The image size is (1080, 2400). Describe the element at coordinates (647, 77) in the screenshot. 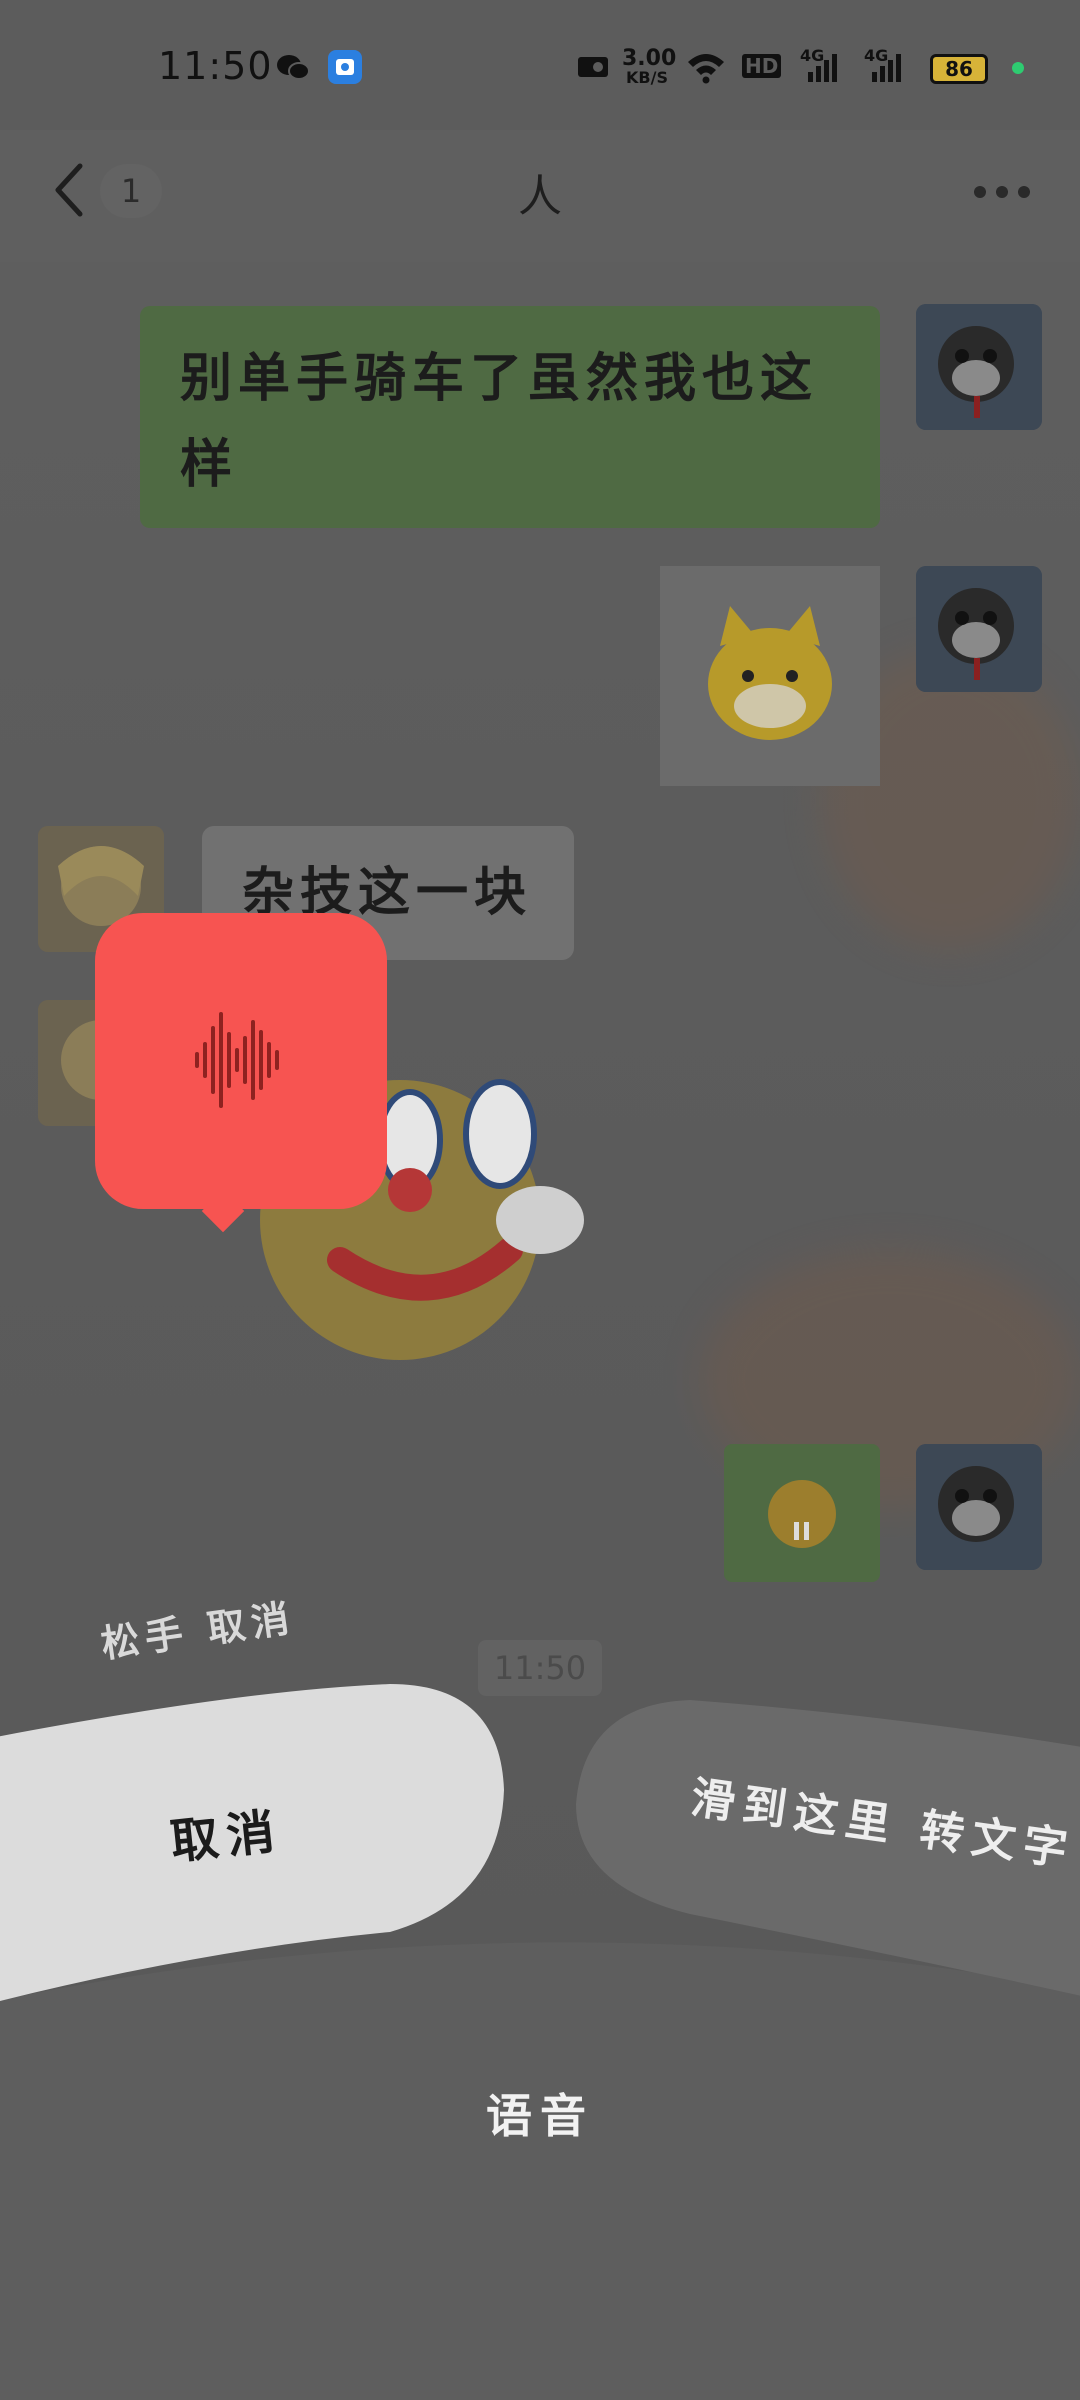

I see `speed-unit: KB/S` at that location.